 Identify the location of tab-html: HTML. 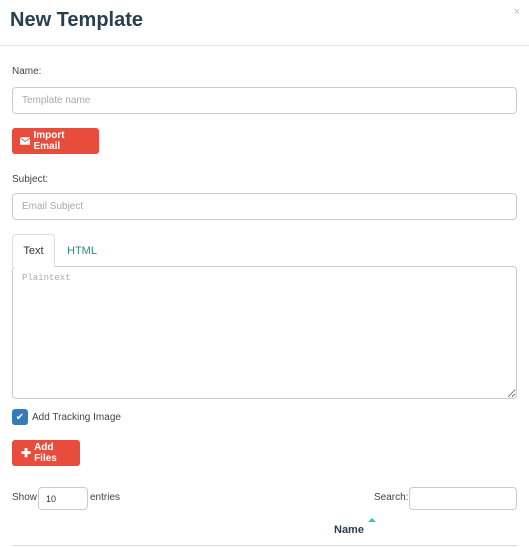
(82, 250).